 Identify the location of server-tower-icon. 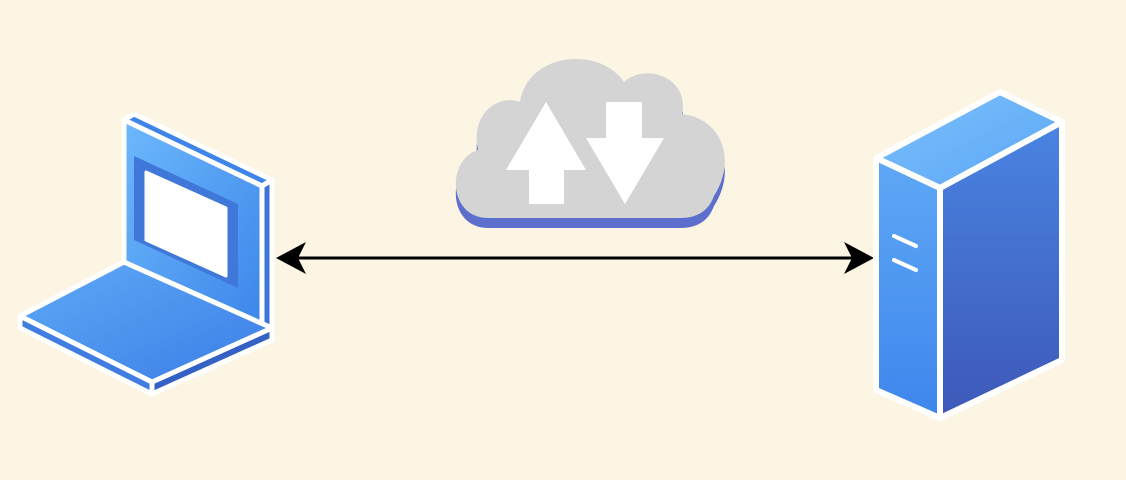
(969, 255).